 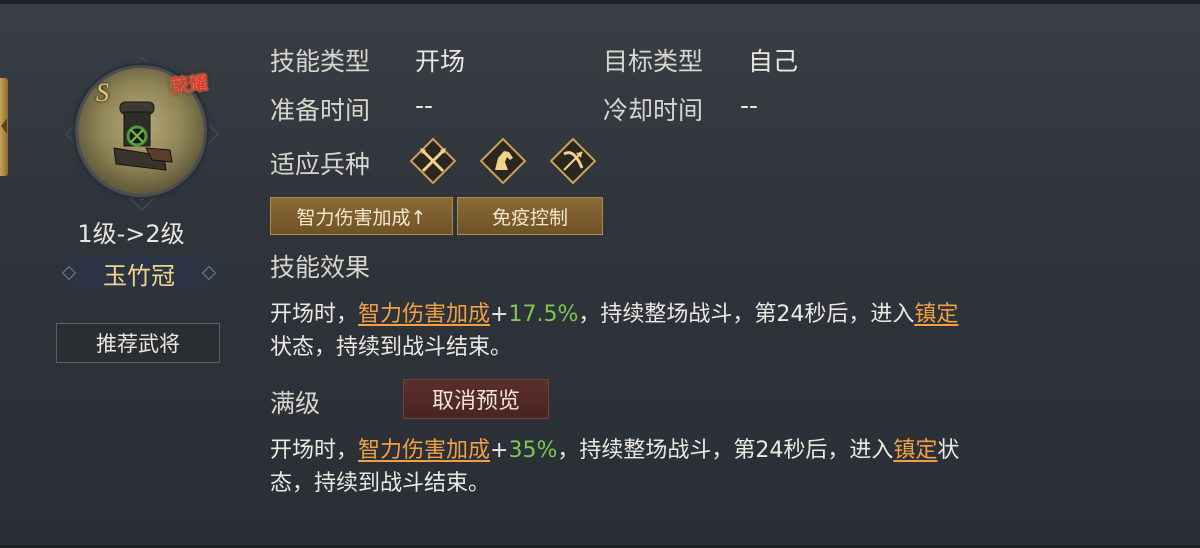 I want to click on skill-emblem: S 荣耀, so click(x=142, y=134).